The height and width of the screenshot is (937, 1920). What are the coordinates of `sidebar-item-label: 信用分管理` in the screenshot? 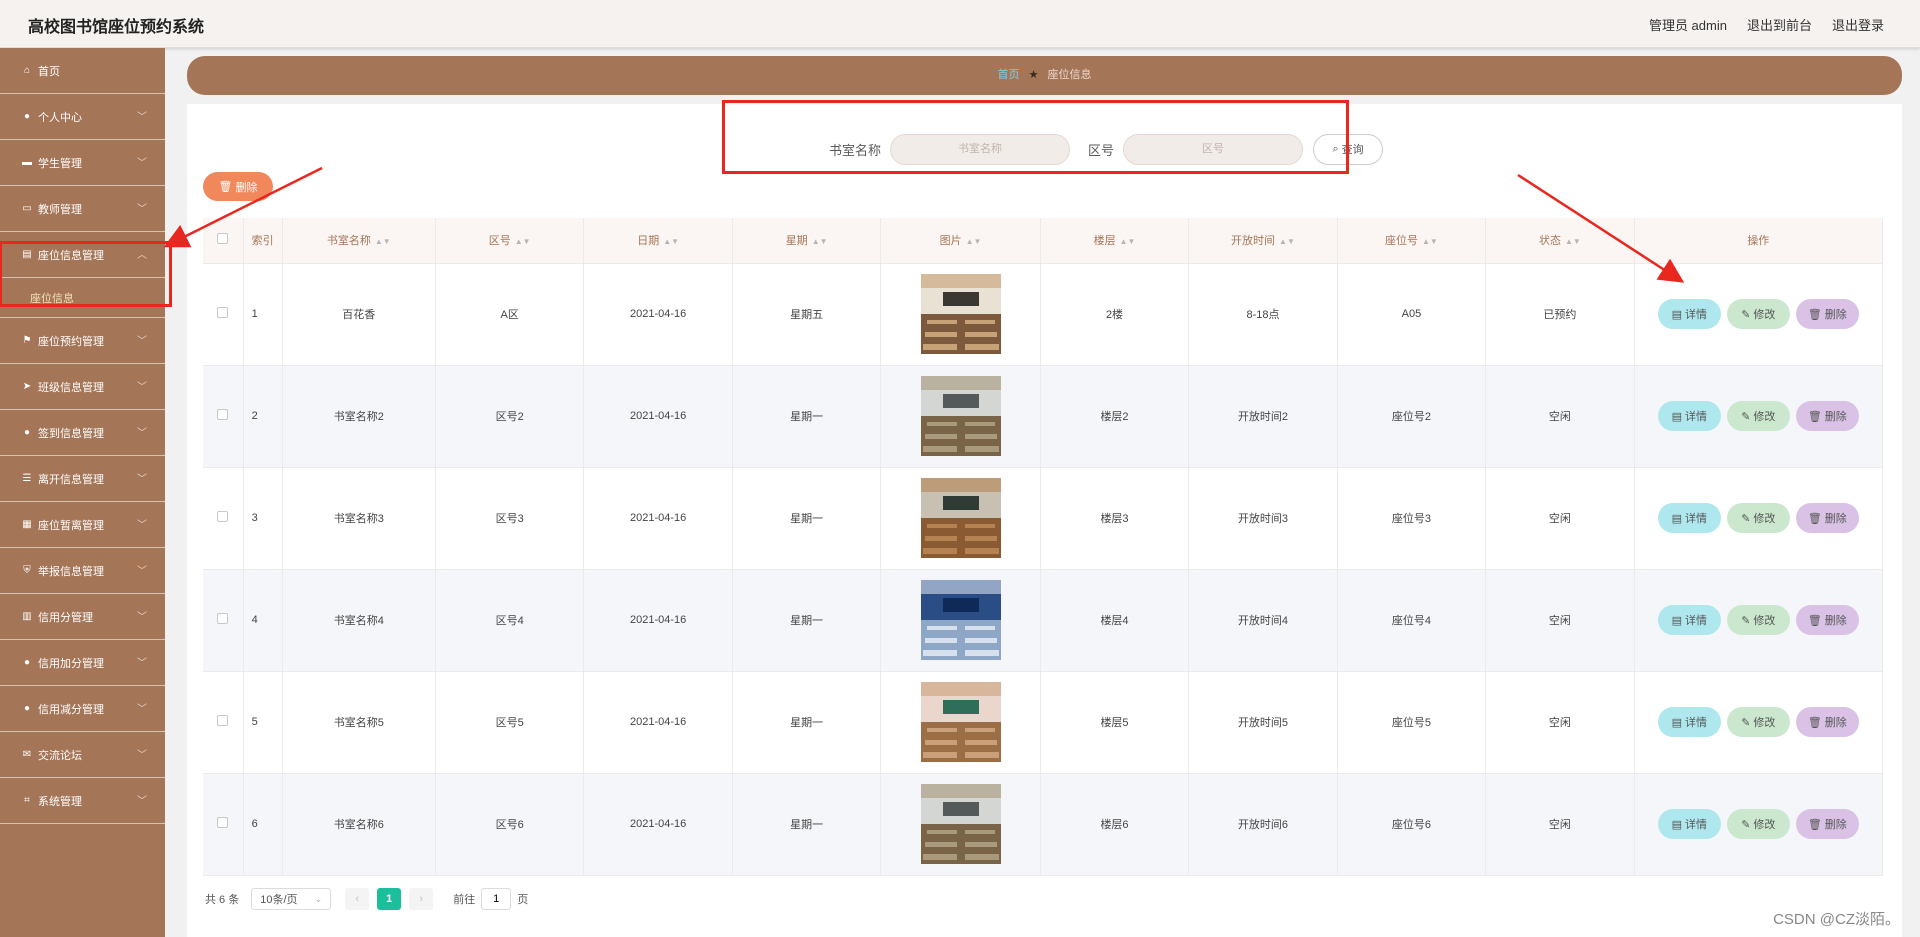 It's located at (65, 617).